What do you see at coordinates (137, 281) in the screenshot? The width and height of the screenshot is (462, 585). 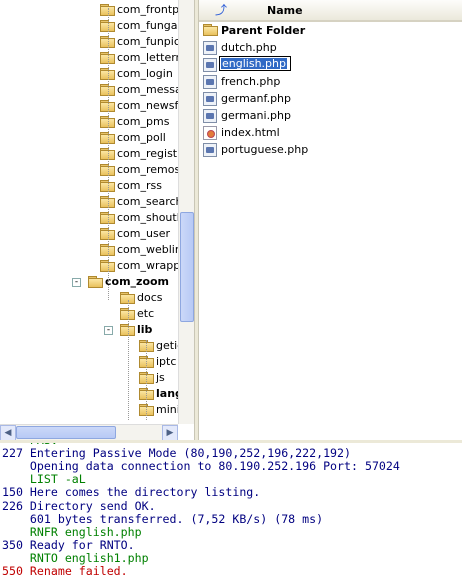 I see `tree-item-label: com_zoom` at bounding box center [137, 281].